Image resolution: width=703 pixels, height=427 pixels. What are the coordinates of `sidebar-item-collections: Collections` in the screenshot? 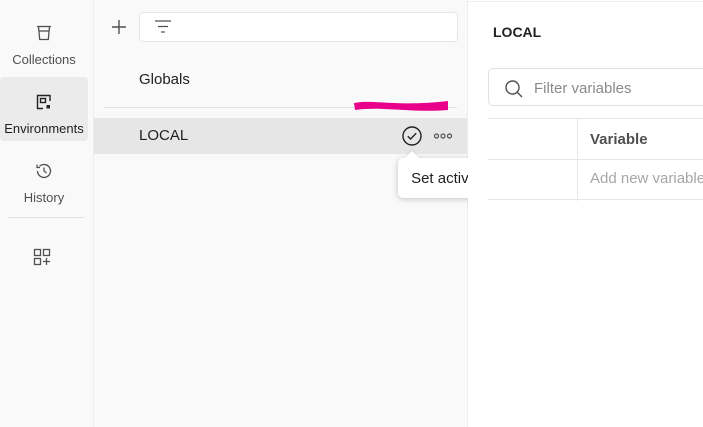 It's located at (44, 40).